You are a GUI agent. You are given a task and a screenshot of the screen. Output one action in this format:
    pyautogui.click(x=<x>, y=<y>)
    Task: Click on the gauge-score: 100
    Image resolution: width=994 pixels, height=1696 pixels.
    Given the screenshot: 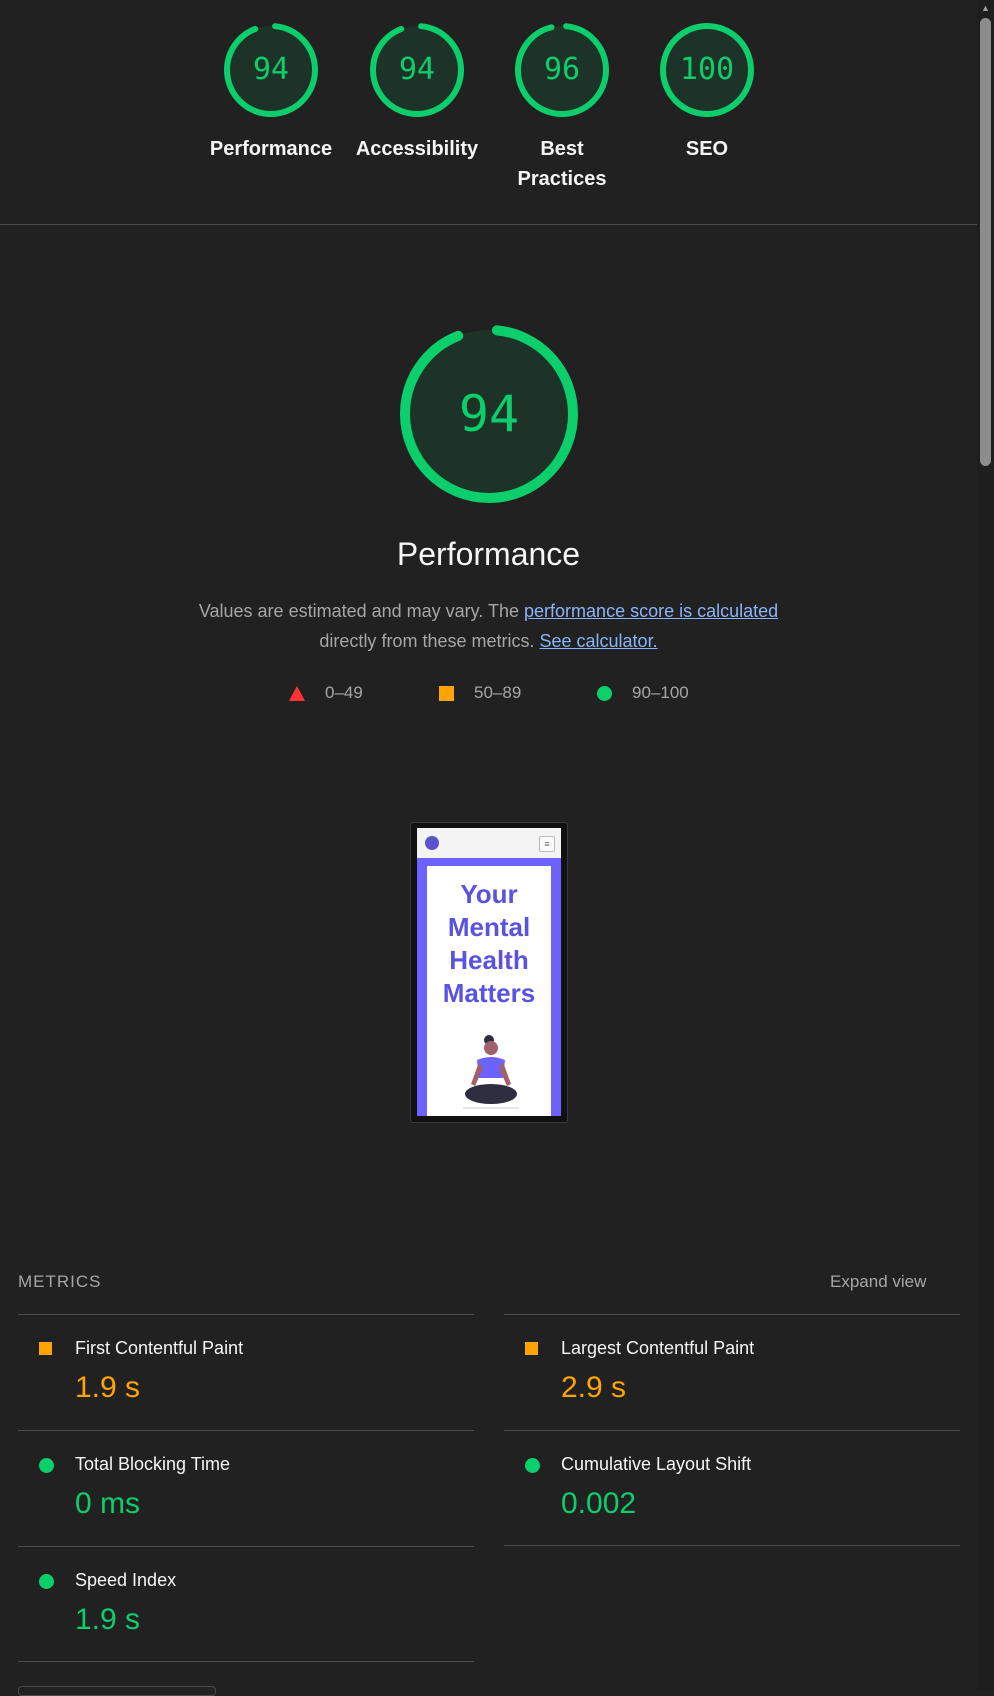 What is the action you would take?
    pyautogui.click(x=707, y=69)
    